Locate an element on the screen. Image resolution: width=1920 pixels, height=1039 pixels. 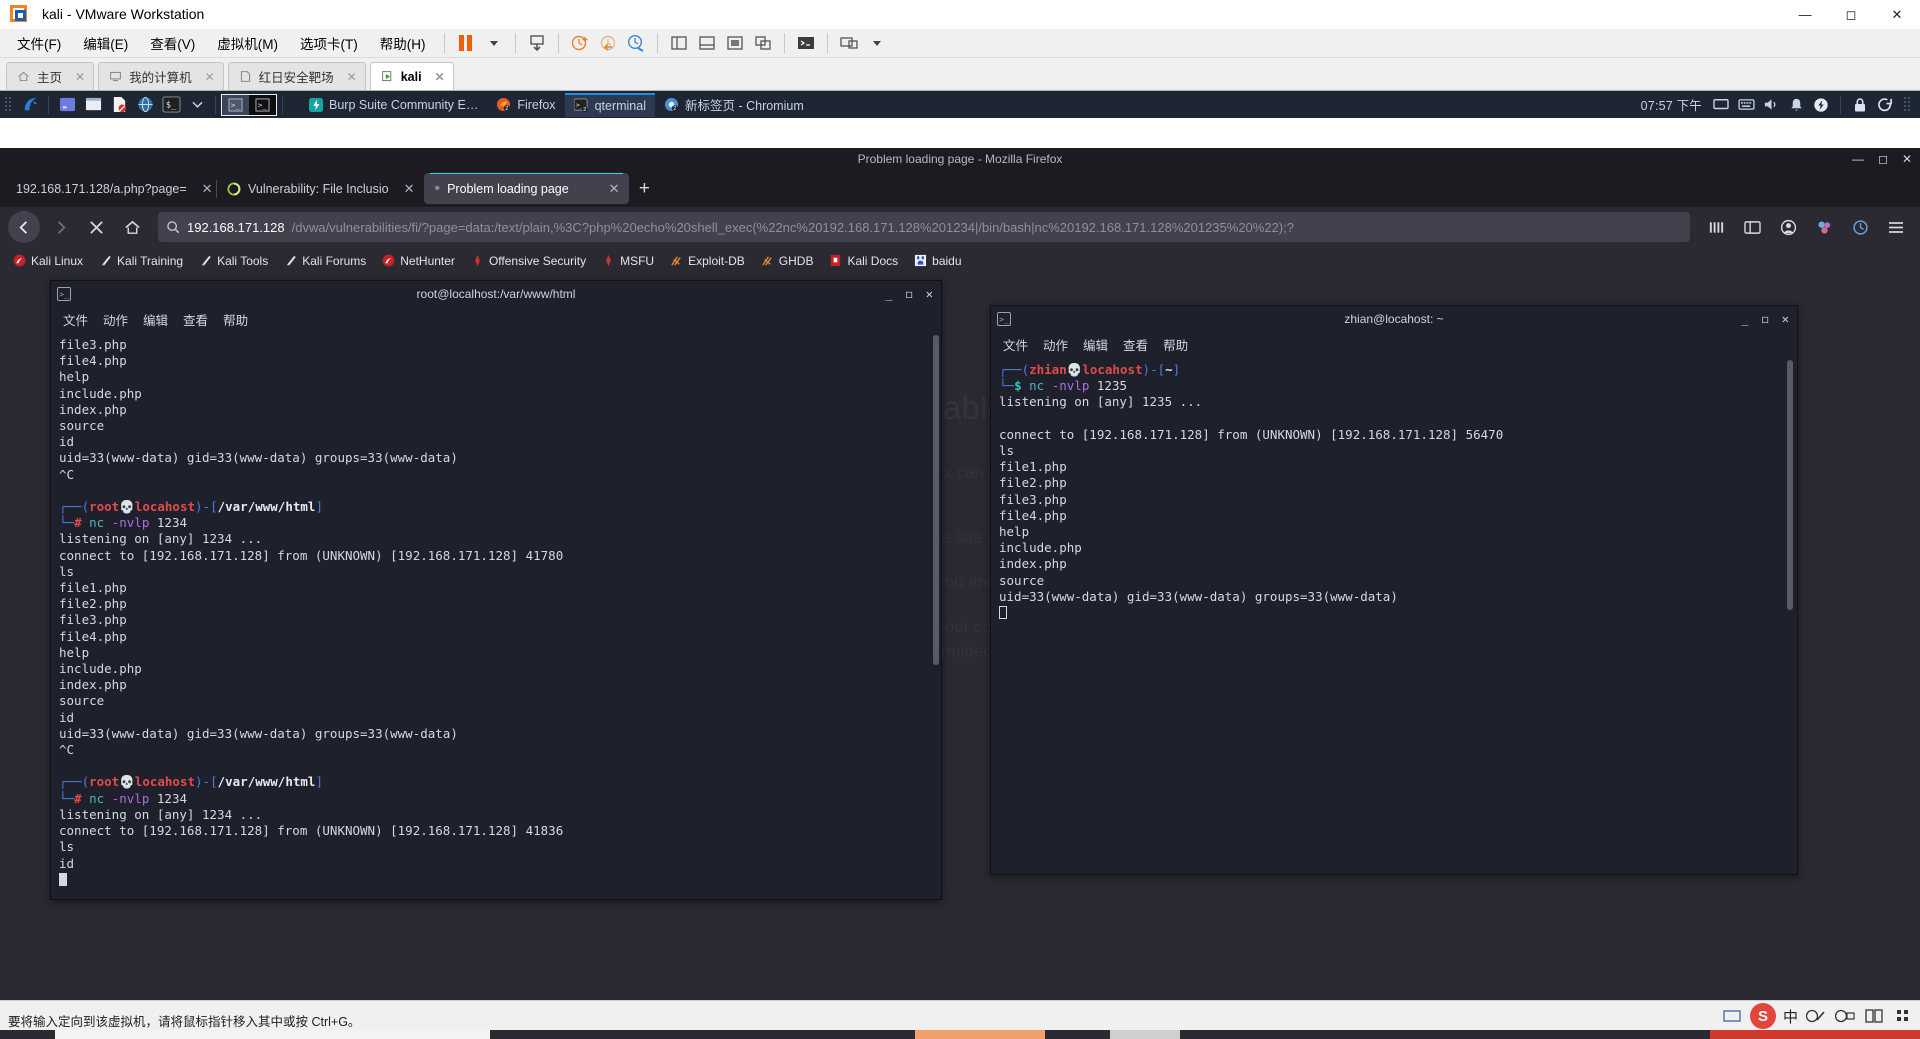
extensions-icon is located at coordinates (1824, 227).